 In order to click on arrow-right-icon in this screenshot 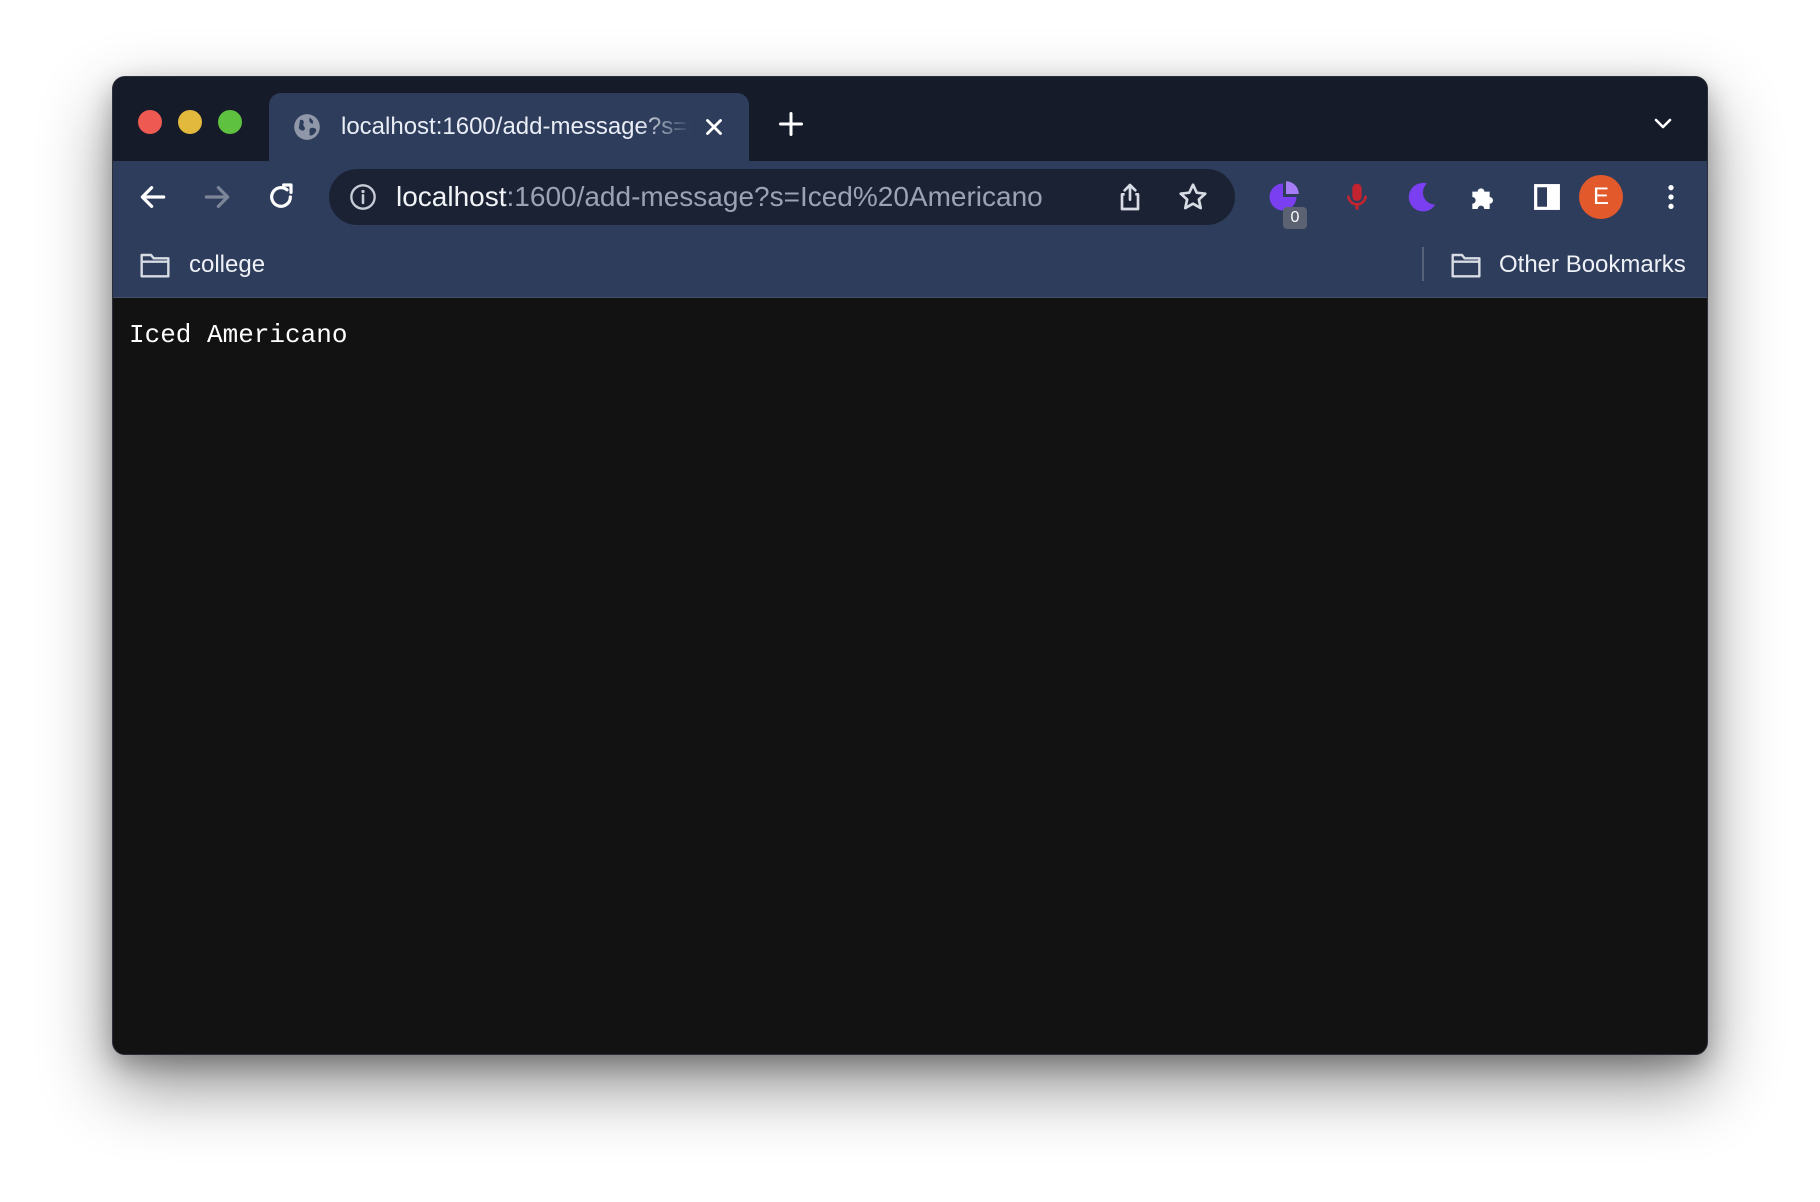, I will do `click(217, 197)`.